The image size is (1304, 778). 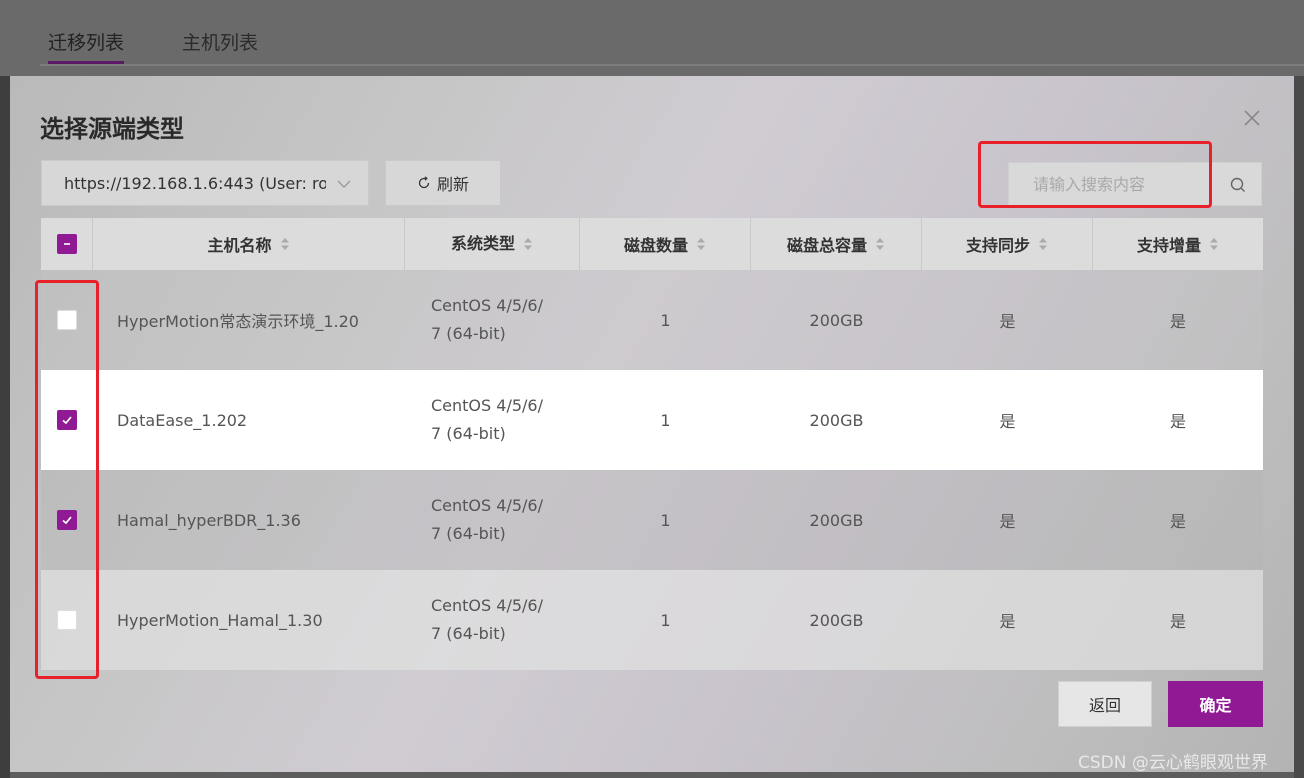 I want to click on table-header: 主机名称 系统类型 磁盘数量 磁盘总容量 支持同步 支持增量, so click(x=652, y=244).